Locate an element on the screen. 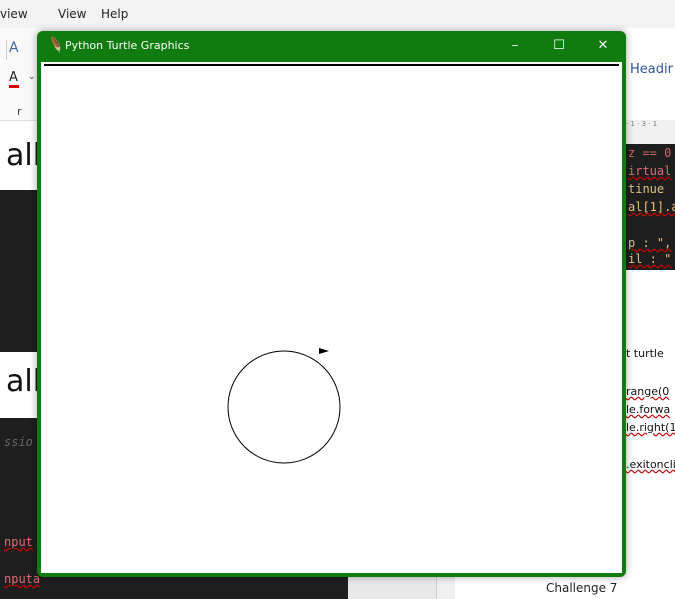 The image size is (675, 599). doc-text: le.right(1 is located at coordinates (650, 427).